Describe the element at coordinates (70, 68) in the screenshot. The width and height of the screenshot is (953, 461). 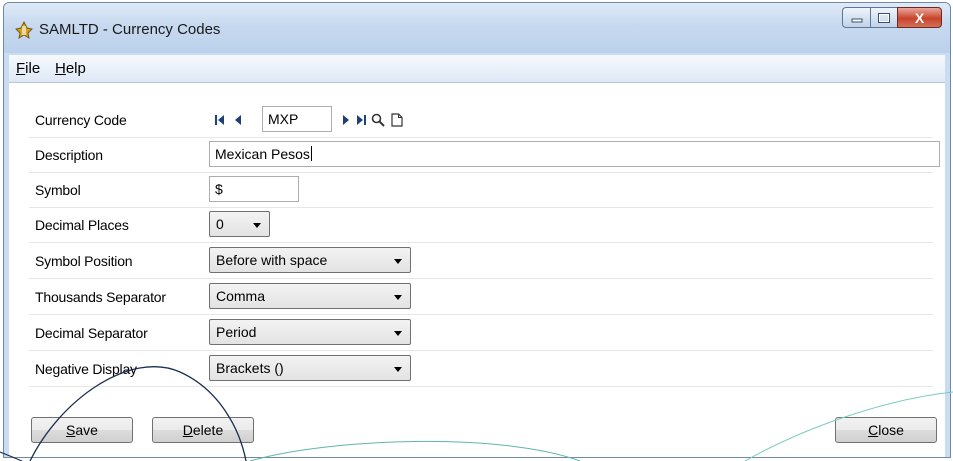
I see `menu-help: Help` at that location.